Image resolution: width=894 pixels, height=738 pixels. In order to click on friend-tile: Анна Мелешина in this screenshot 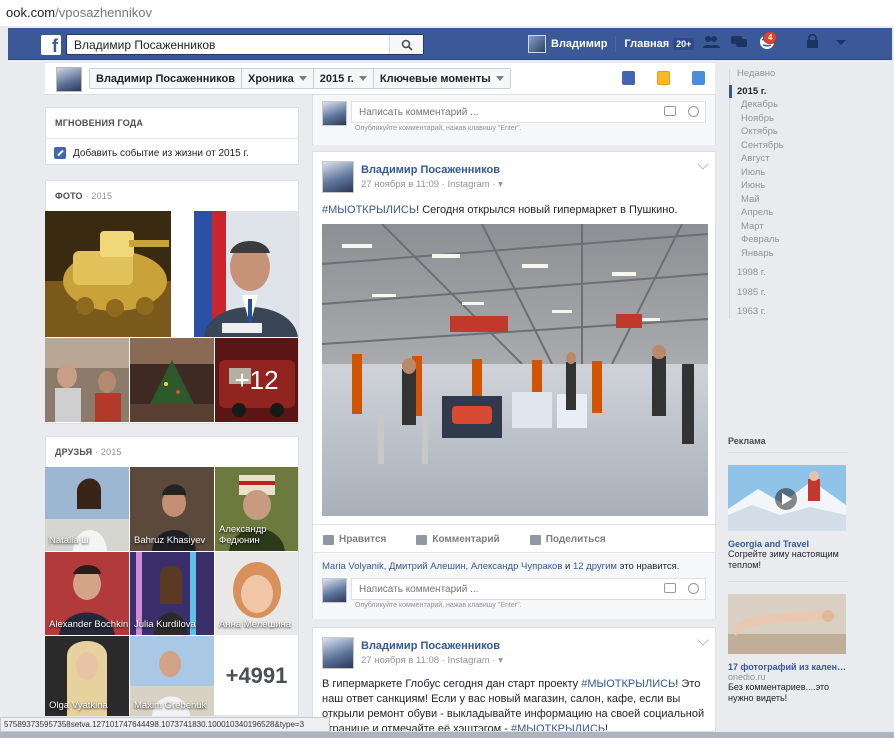, I will do `click(256, 593)`.